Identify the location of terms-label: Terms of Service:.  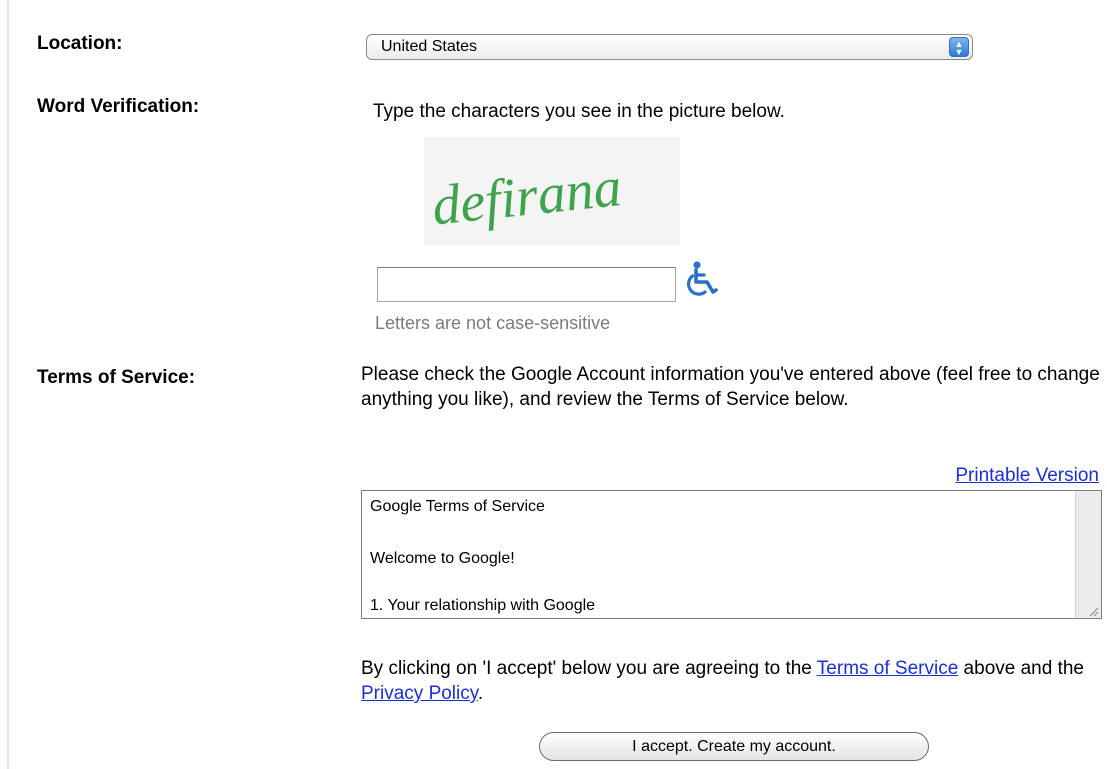
(116, 377).